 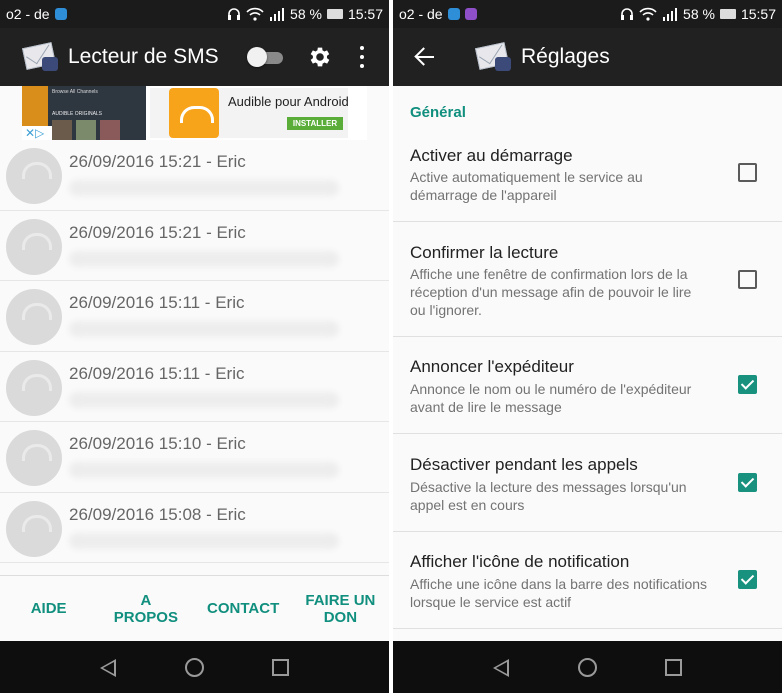 What do you see at coordinates (340, 600) in the screenshot?
I see `donate-label: FAIRE UN` at bounding box center [340, 600].